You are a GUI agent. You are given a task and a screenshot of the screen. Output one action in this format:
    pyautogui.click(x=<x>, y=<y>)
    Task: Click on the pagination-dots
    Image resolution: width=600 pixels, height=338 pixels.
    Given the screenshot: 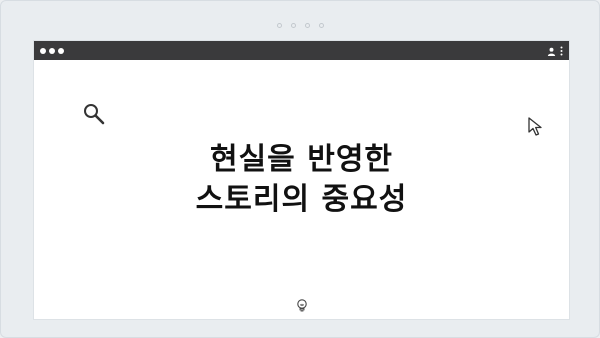 What is the action you would take?
    pyautogui.click(x=300, y=25)
    